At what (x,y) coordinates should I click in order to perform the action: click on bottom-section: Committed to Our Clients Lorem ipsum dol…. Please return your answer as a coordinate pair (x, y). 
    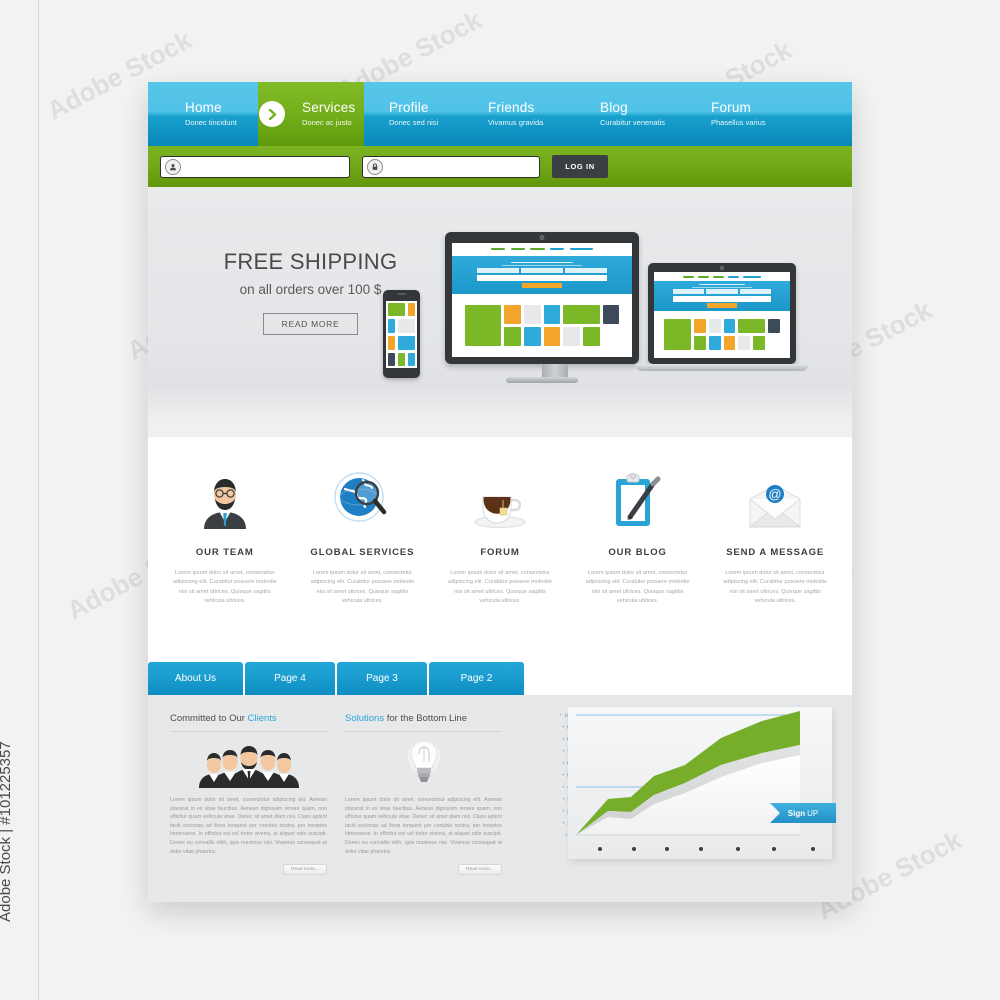
    Looking at the image, I should click on (500, 798).